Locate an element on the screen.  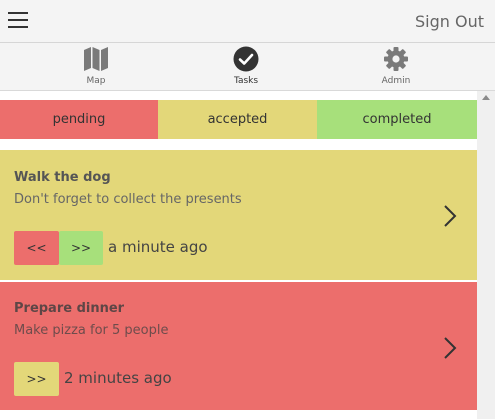
tab-tasks-label: Tasks is located at coordinates (246, 81).